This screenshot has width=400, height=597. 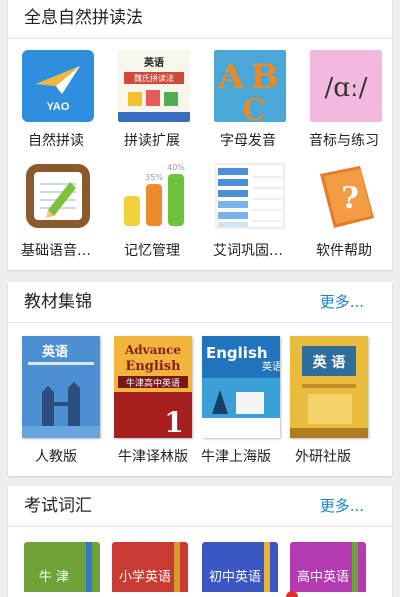 What do you see at coordinates (58, 86) in the screenshot?
I see `paper-plane-icon: YAO` at bounding box center [58, 86].